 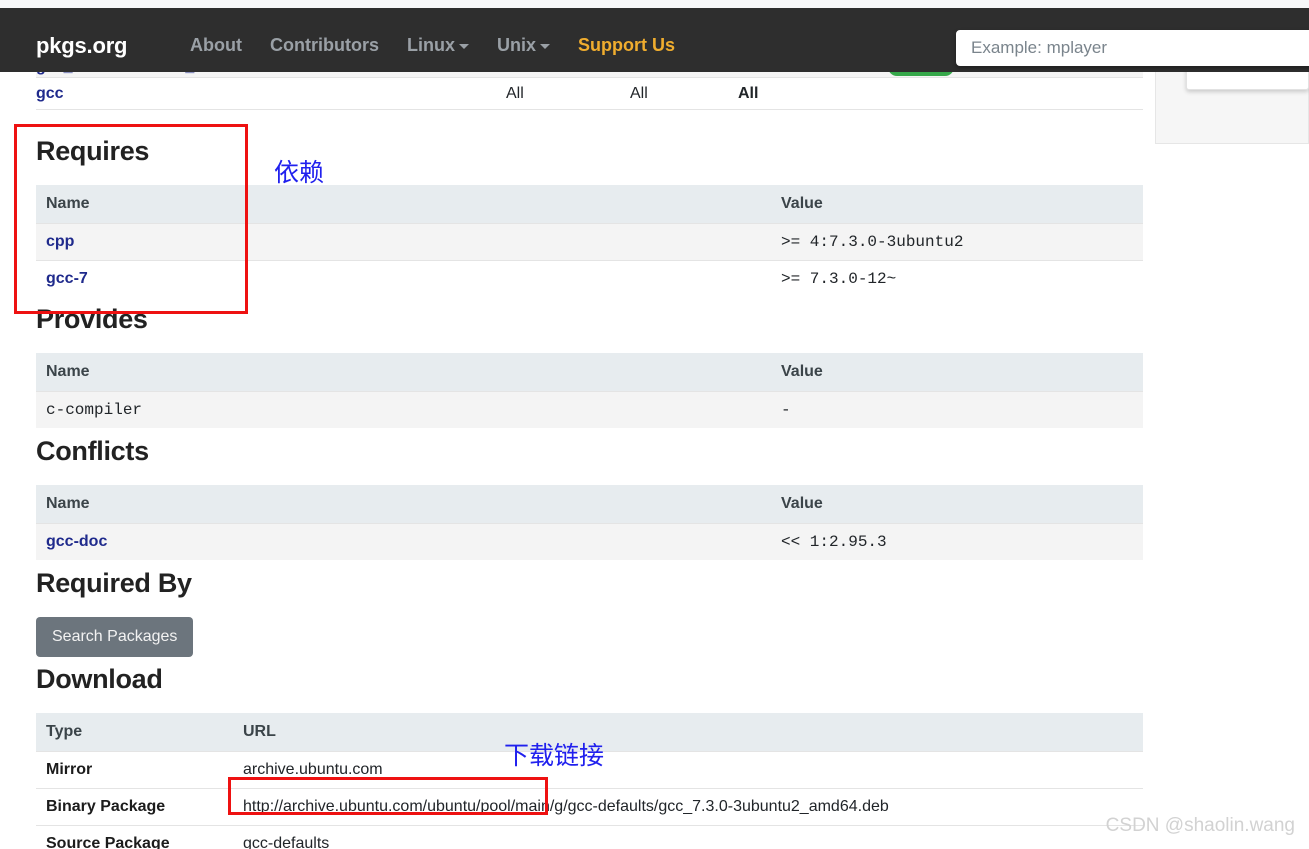 I want to click on conflicts-section: Conflicts Name Value gcc-doc << 1:2.95.3, so click(x=589, y=499).